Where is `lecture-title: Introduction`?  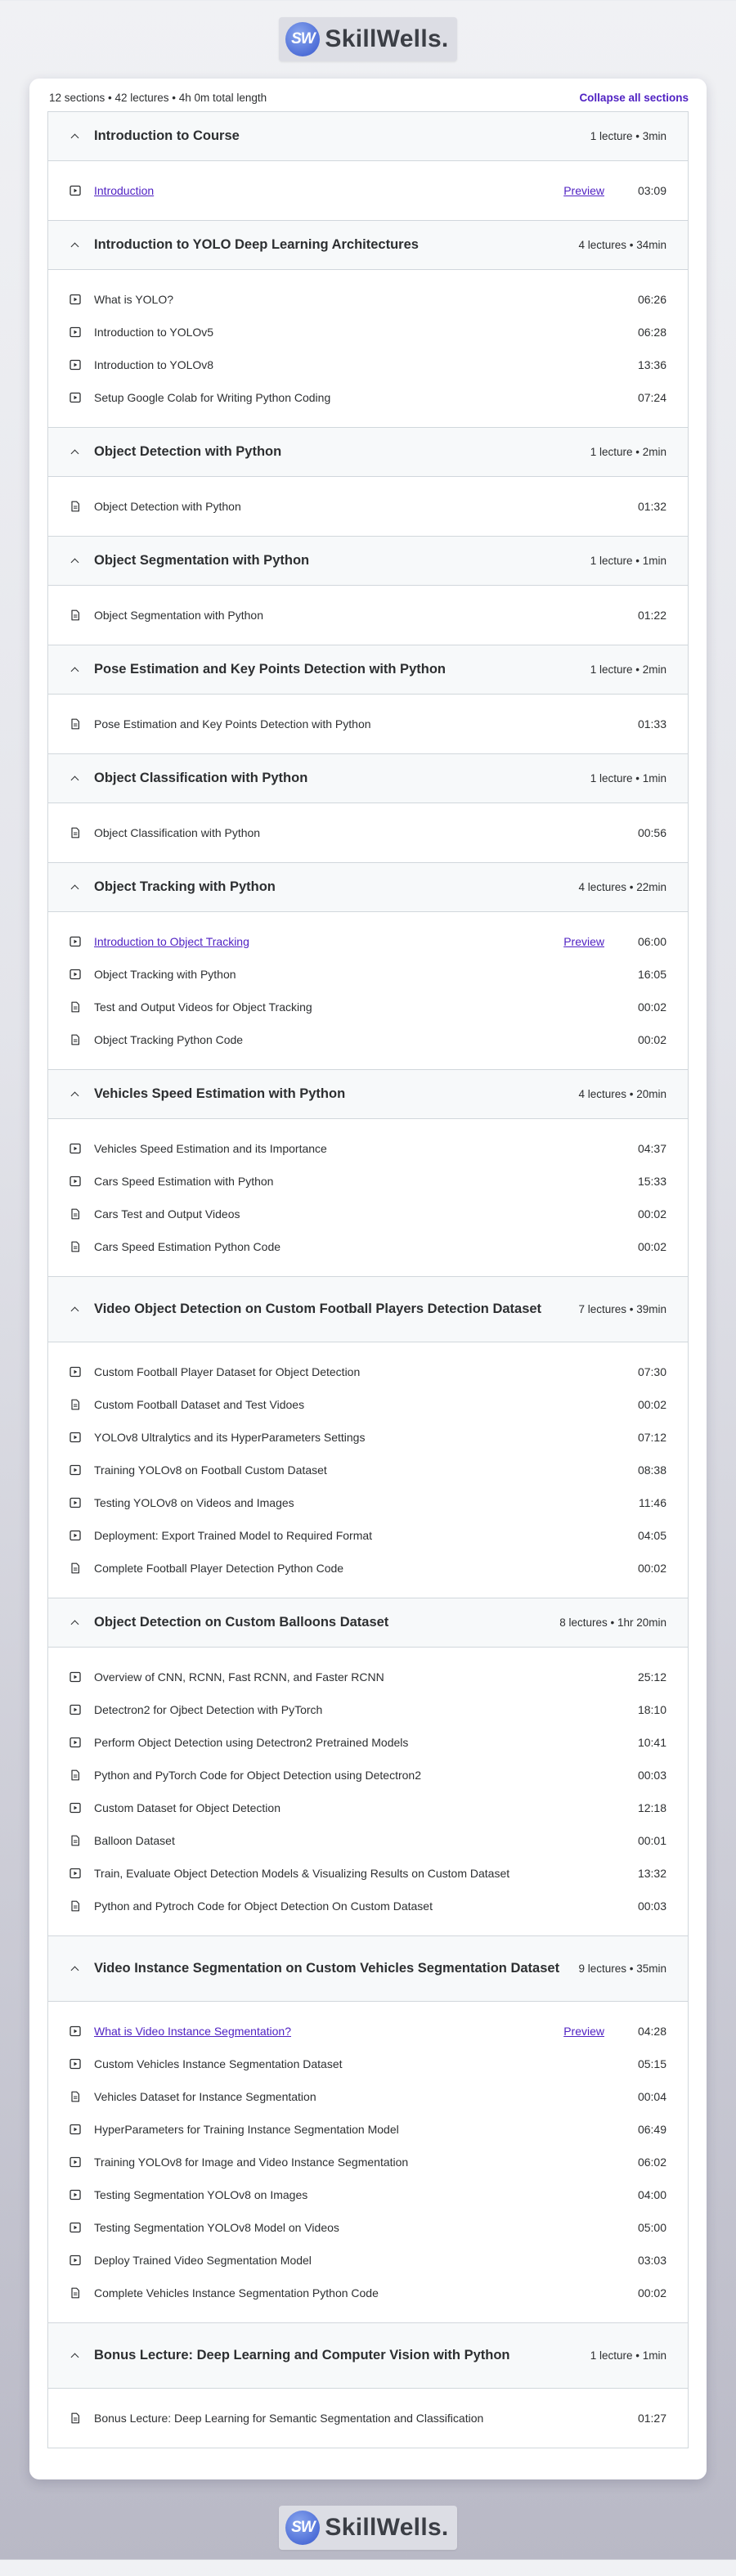
lecture-title: Introduction is located at coordinates (328, 190).